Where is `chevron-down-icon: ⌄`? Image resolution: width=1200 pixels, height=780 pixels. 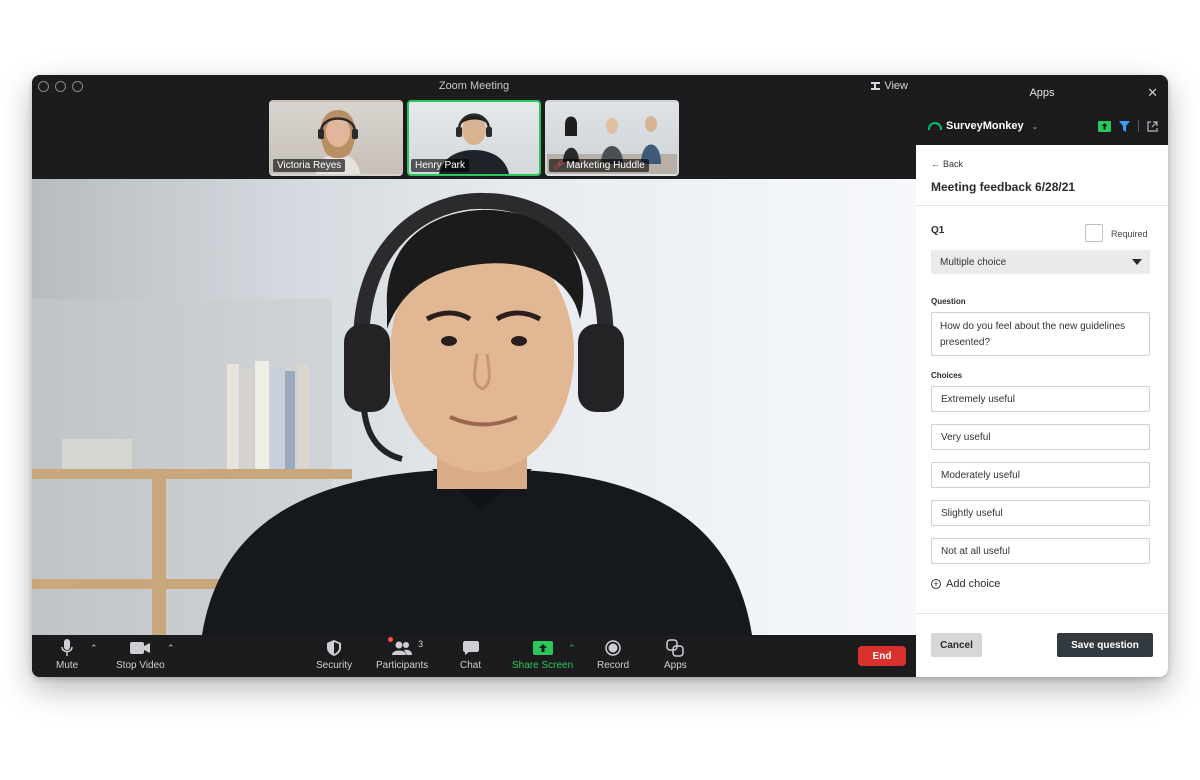 chevron-down-icon: ⌄ is located at coordinates (1035, 126).